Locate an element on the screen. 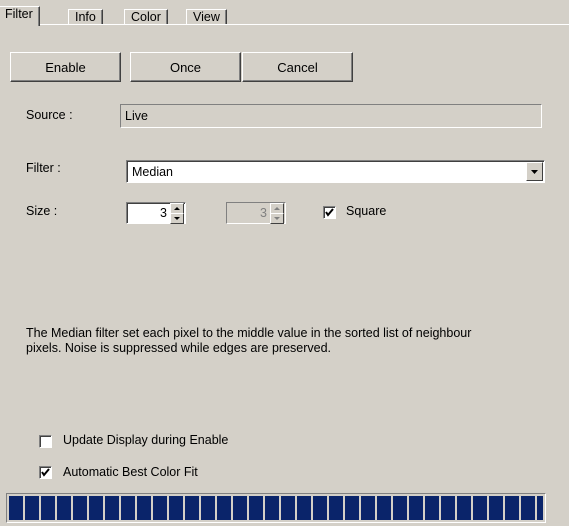  cancel-button: Cancel is located at coordinates (297, 67).